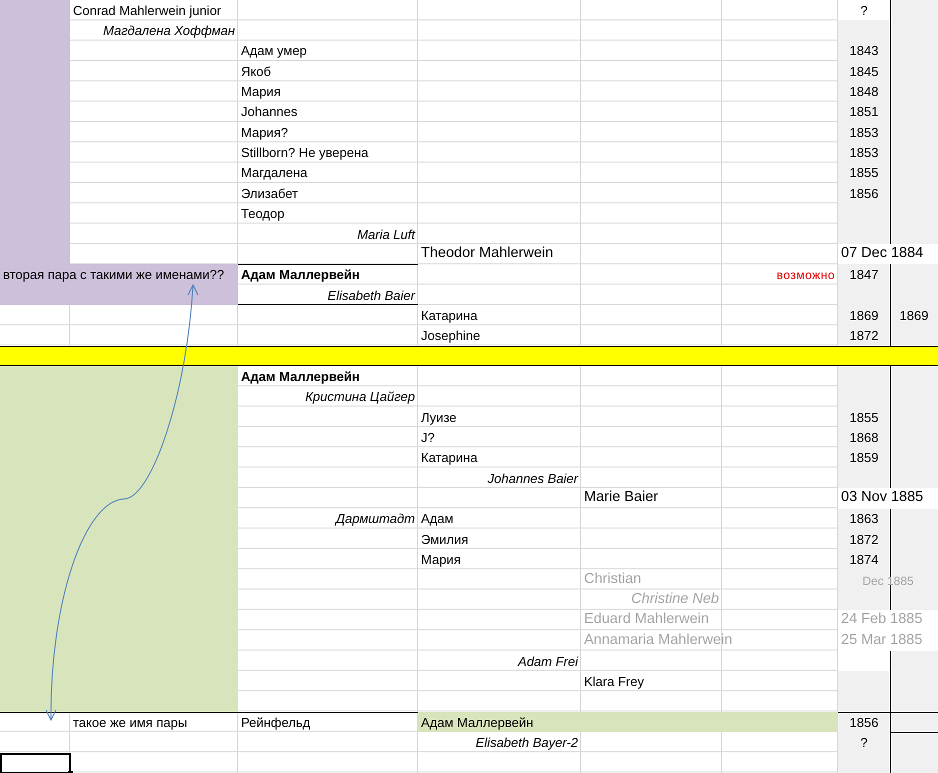 This screenshot has width=938, height=773. What do you see at coordinates (864, 71) in the screenshot?
I see `year-cell-text: 1845` at bounding box center [864, 71].